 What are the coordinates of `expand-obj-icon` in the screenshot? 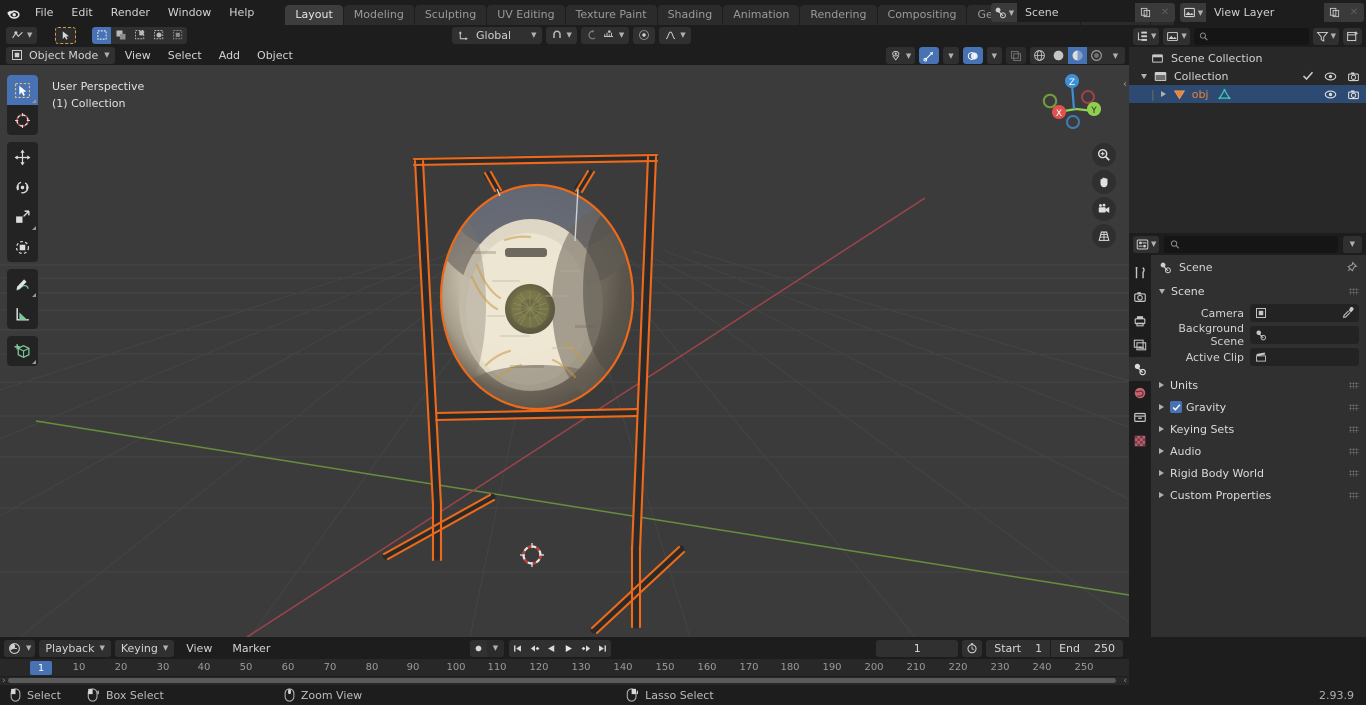 It's located at (1163, 94).